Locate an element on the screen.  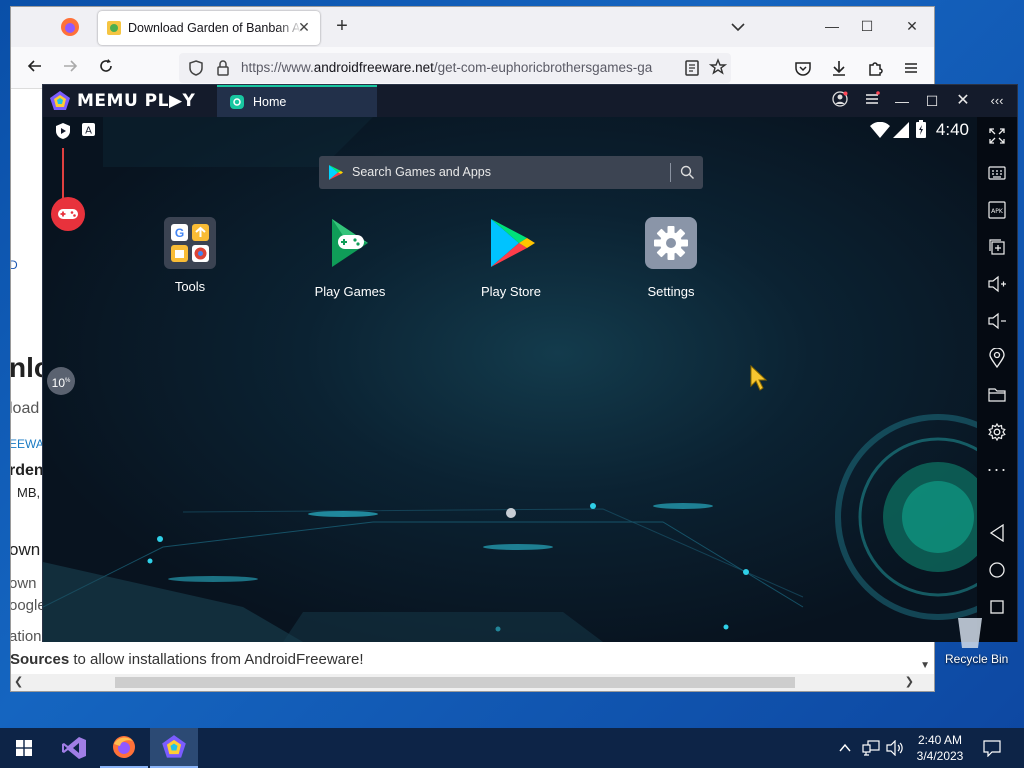
speaker-icon is located at coordinates (895, 748).